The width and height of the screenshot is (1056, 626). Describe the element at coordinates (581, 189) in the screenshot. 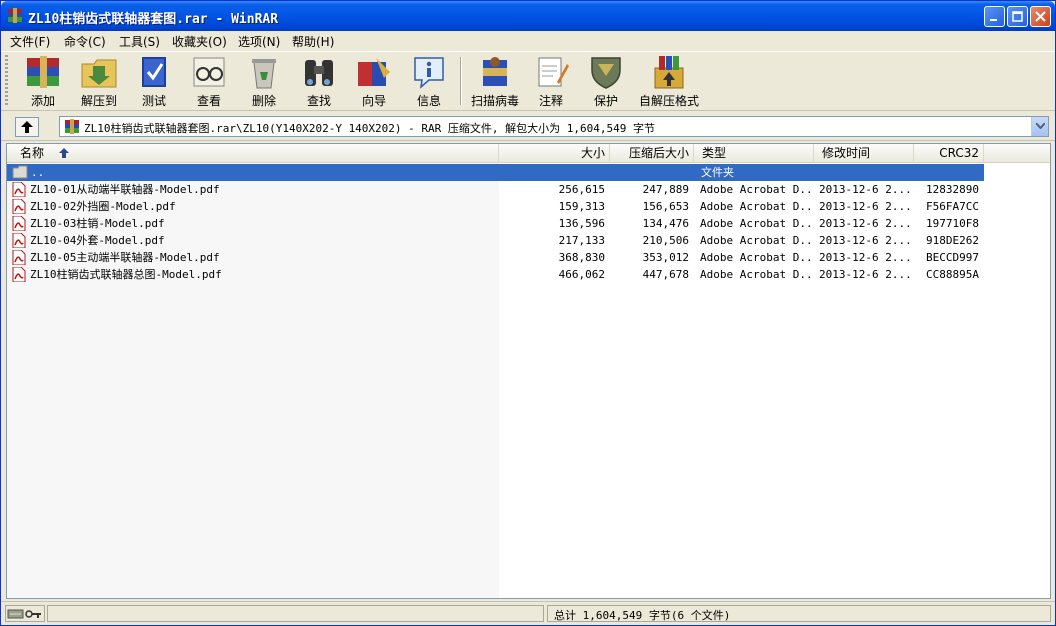

I see `file-size: 256,615` at that location.